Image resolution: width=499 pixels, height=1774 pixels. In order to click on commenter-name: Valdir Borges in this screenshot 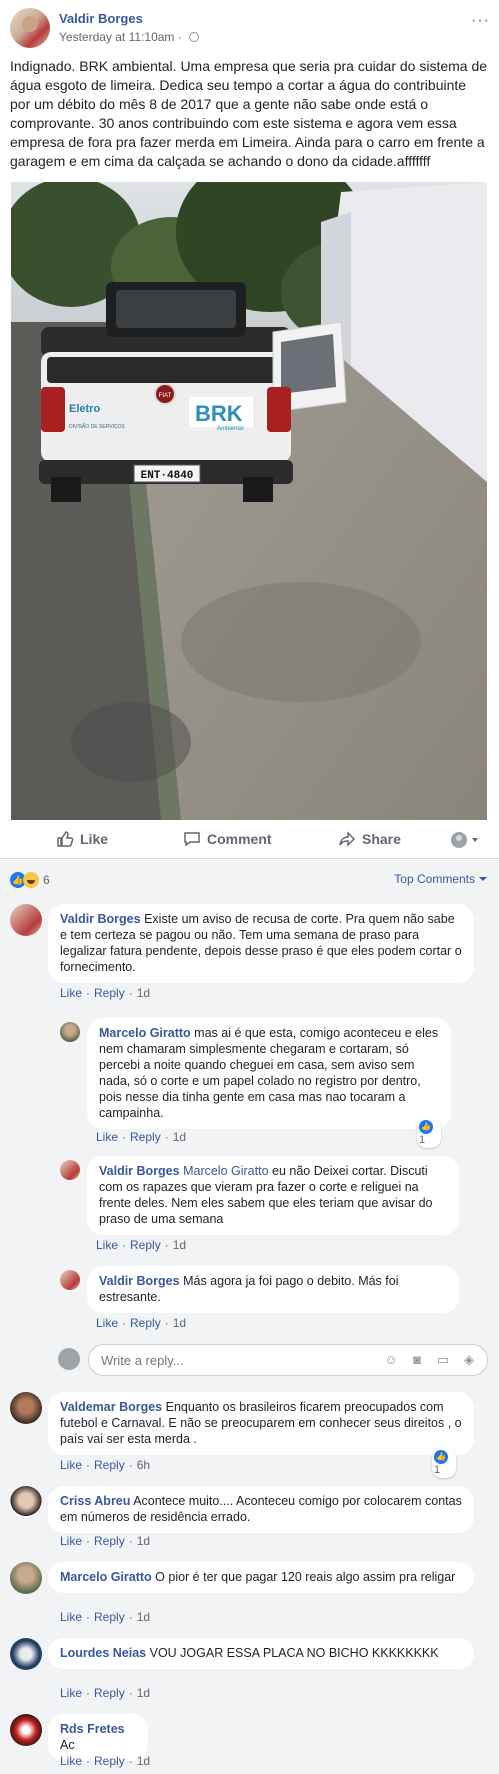, I will do `click(100, 919)`.